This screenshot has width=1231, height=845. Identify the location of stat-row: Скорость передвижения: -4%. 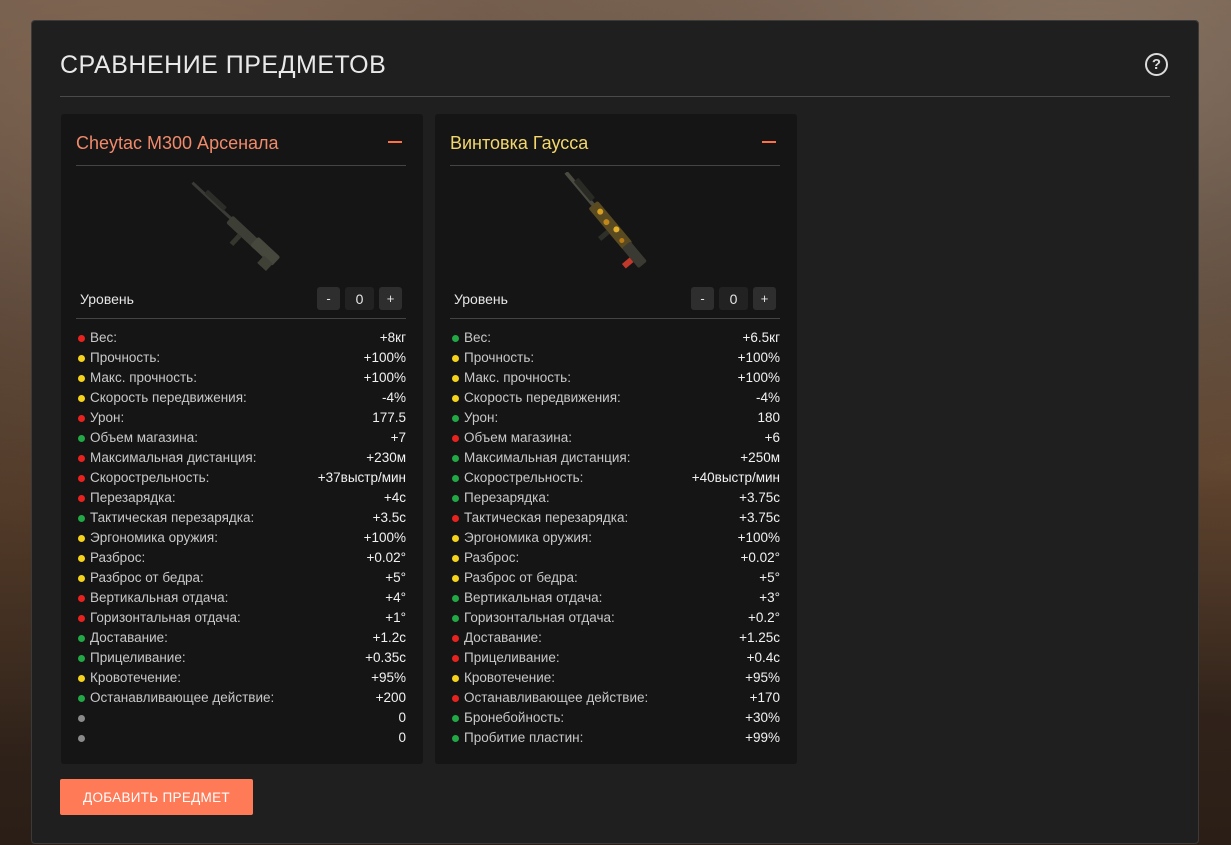
(241, 398).